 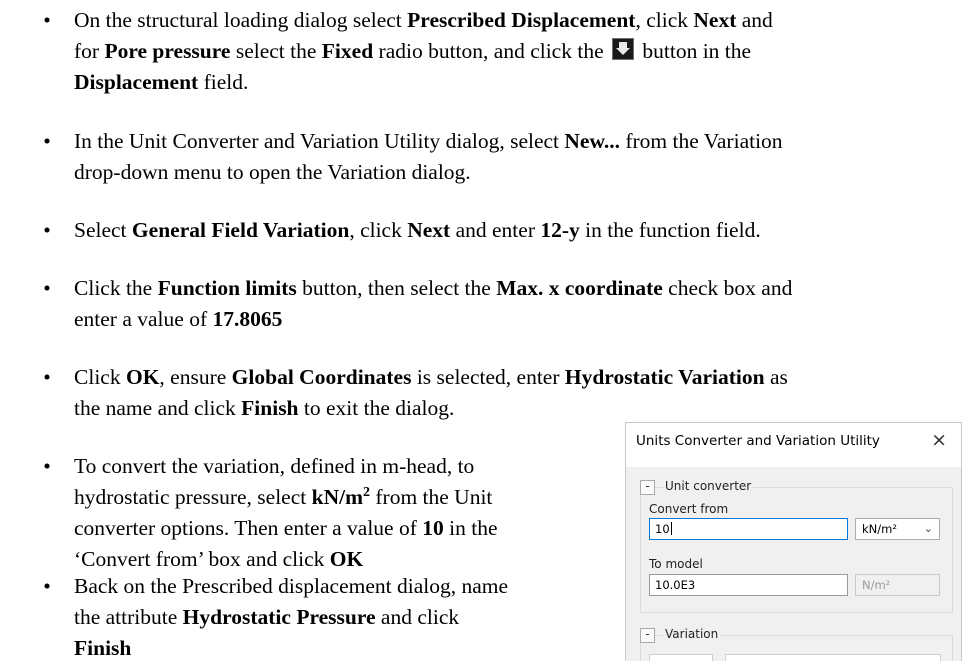 What do you see at coordinates (692, 634) in the screenshot?
I see `variation-group-label: Variation` at bounding box center [692, 634].